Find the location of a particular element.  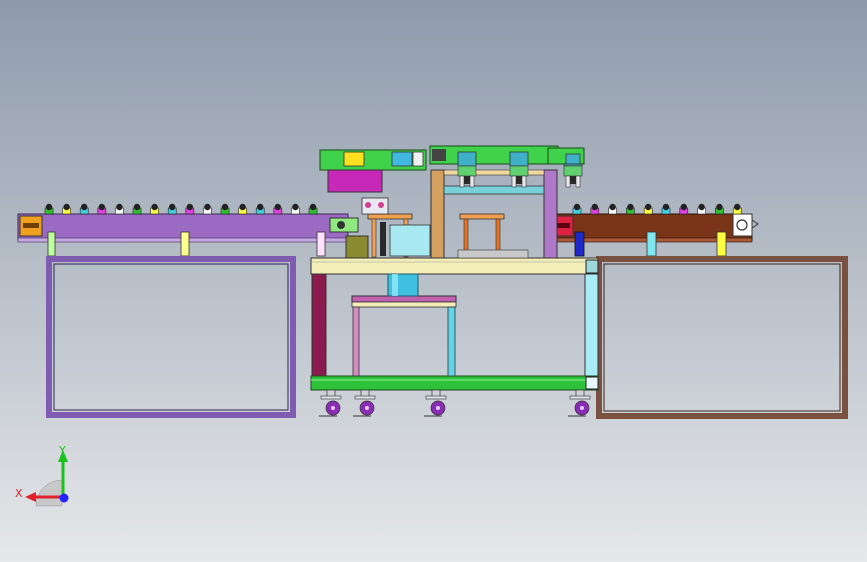

left-conveyor is located at coordinates (183, 230).